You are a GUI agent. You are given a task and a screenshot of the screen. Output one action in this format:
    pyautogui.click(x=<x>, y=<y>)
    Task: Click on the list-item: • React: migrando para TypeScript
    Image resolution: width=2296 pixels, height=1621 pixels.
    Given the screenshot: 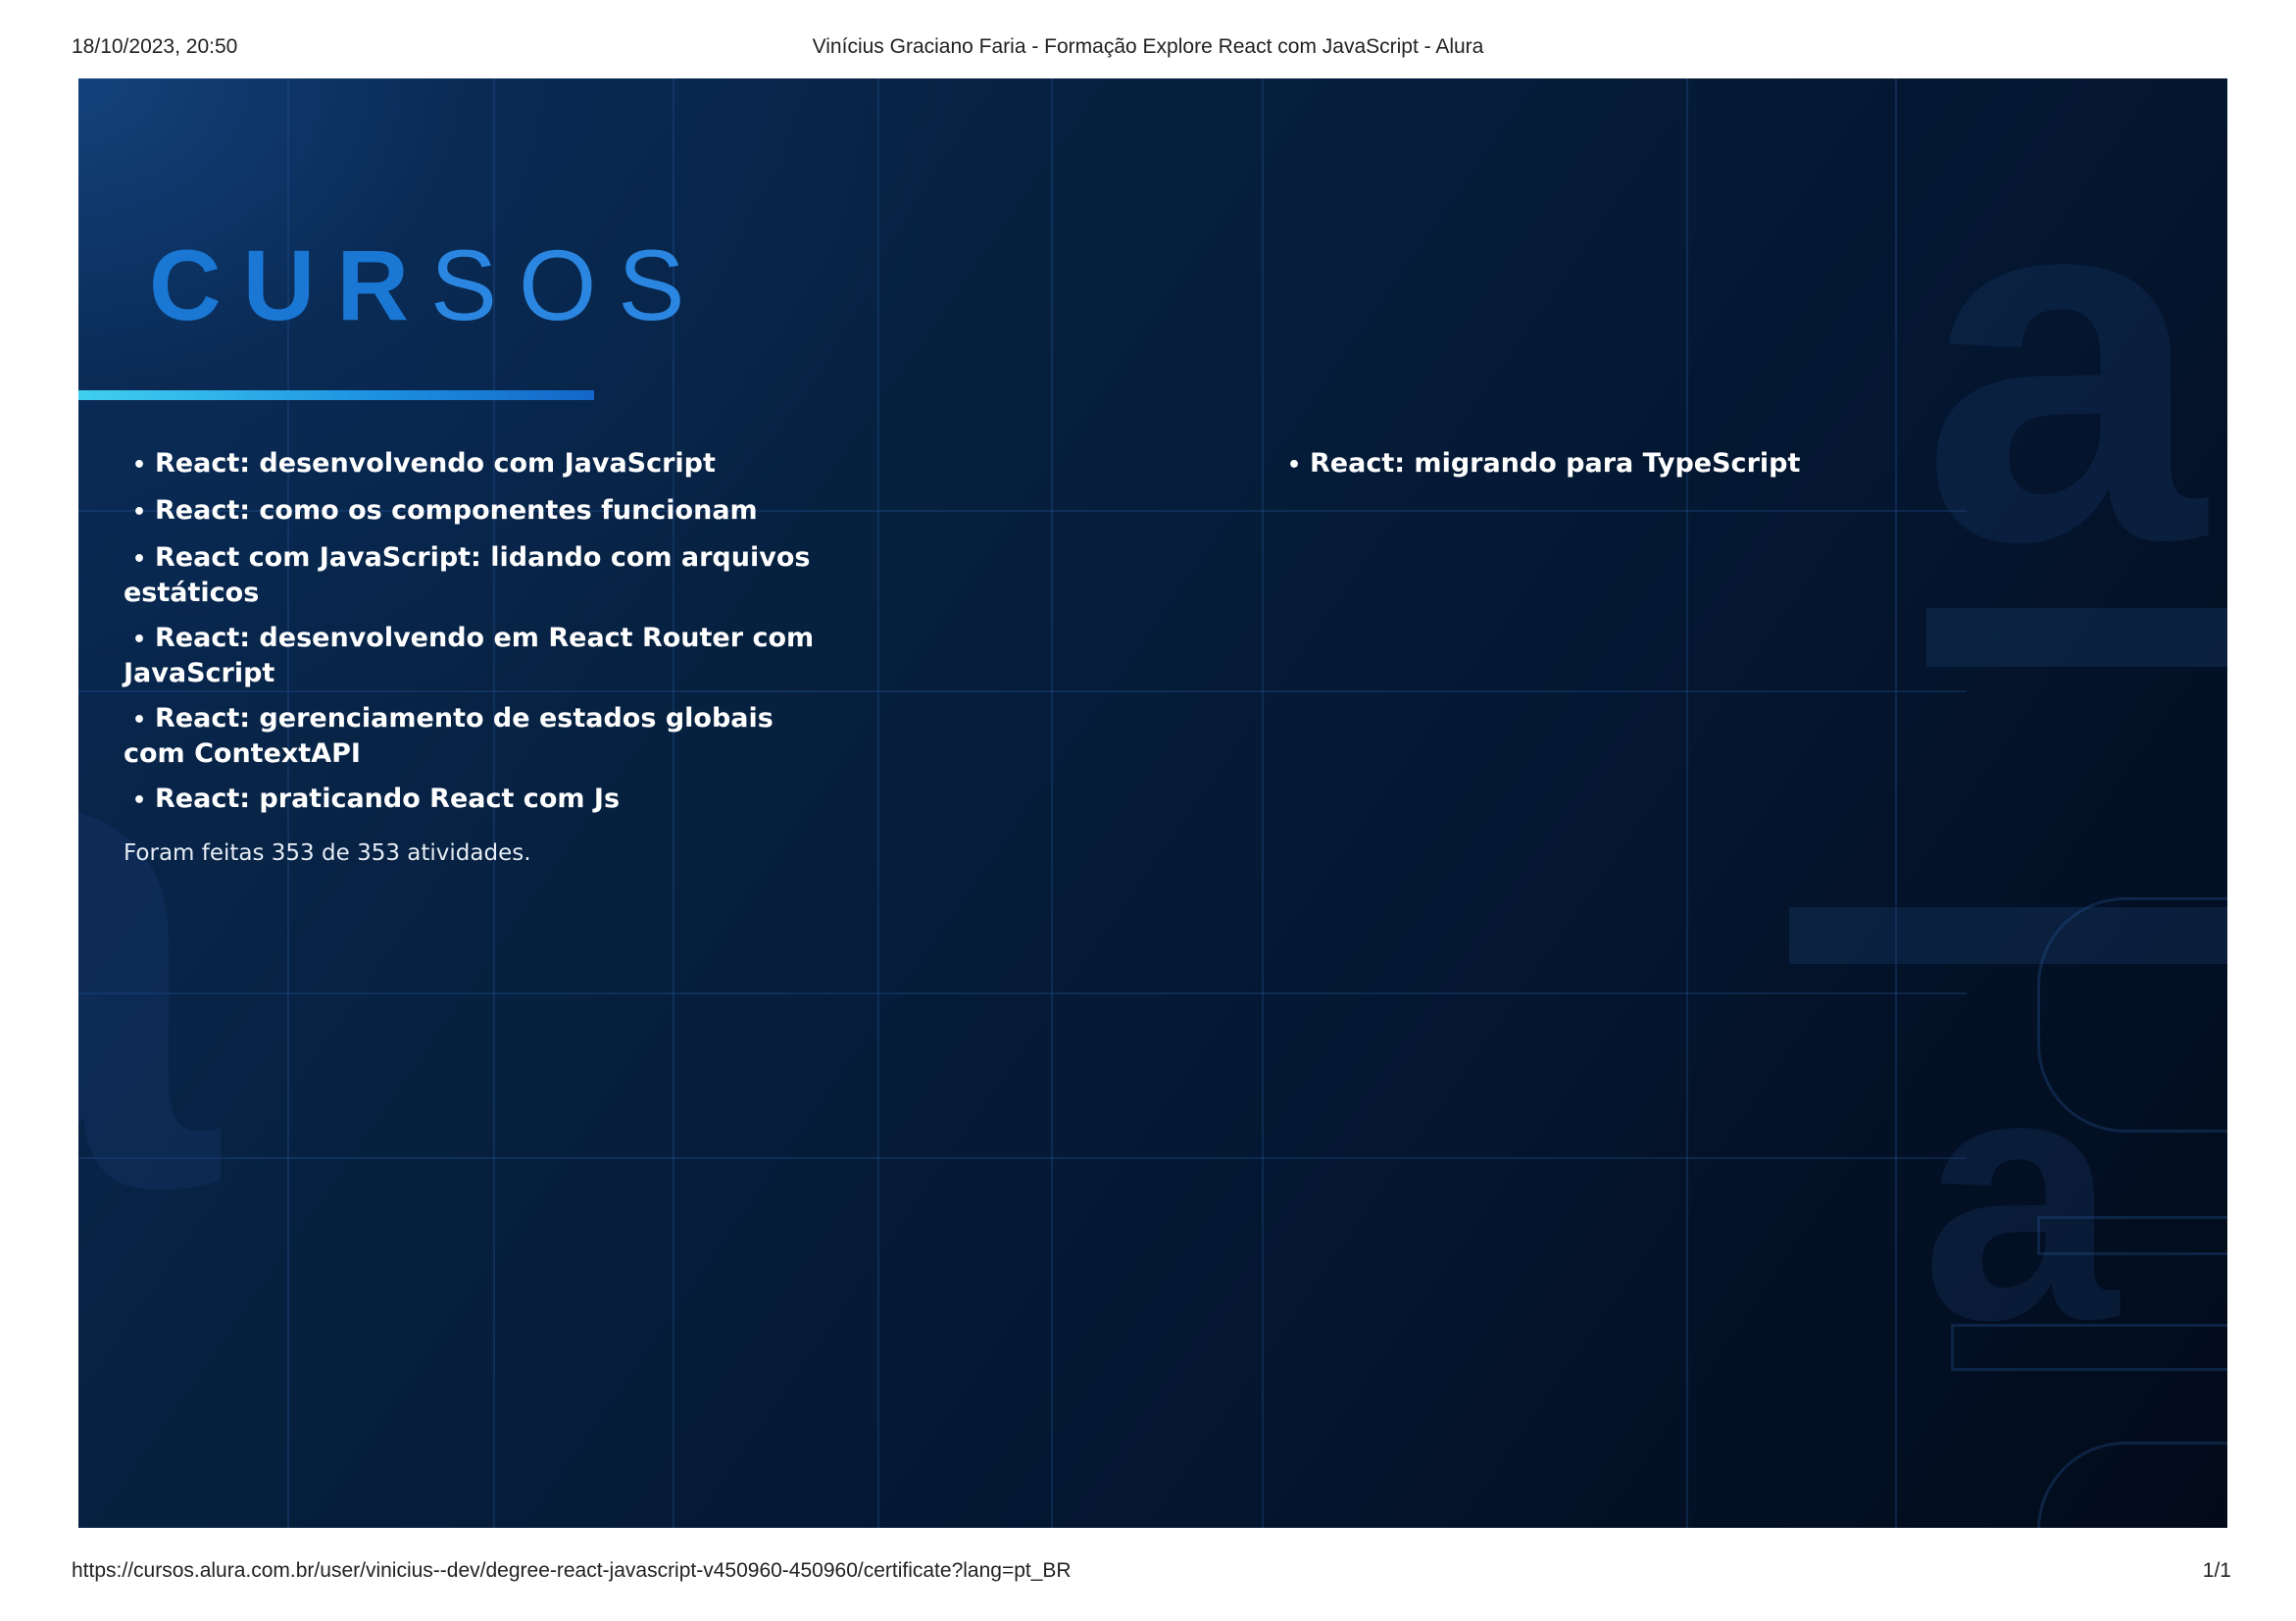 What is the action you would take?
    pyautogui.click(x=1631, y=464)
    